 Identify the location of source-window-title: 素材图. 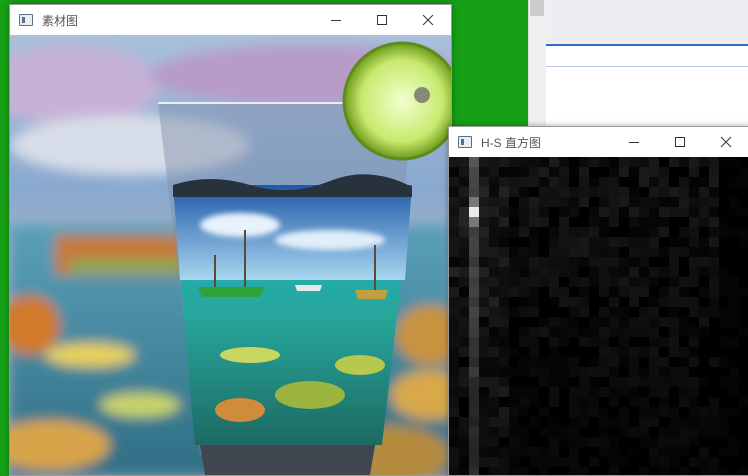
(60, 20).